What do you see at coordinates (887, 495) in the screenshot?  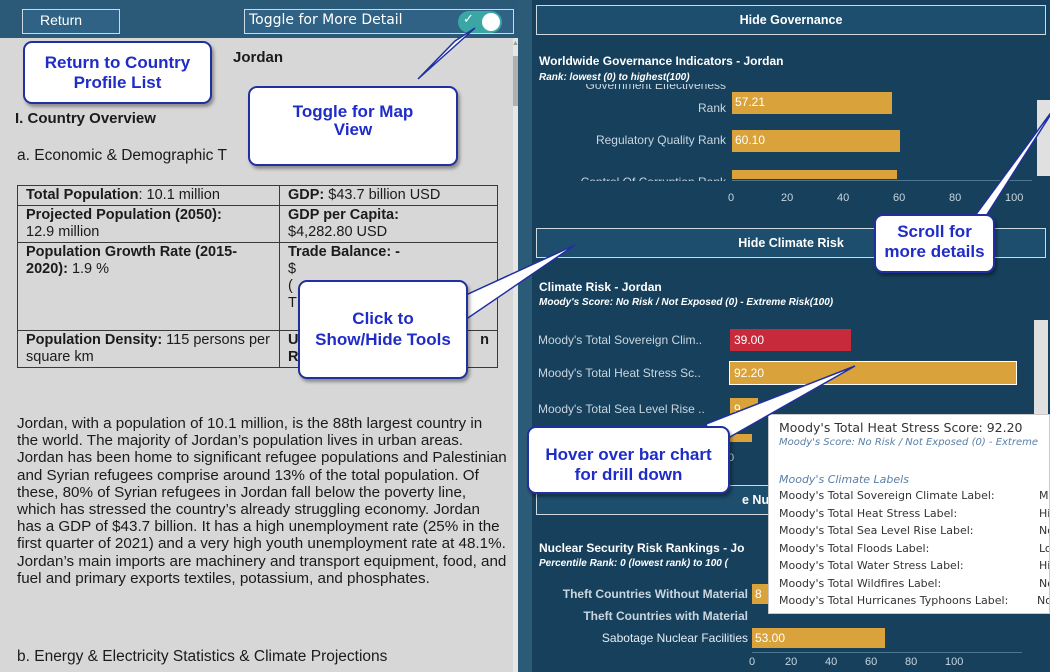 I see `tooltip-row-label: Moody's Total Sovereign Climate Label:` at bounding box center [887, 495].